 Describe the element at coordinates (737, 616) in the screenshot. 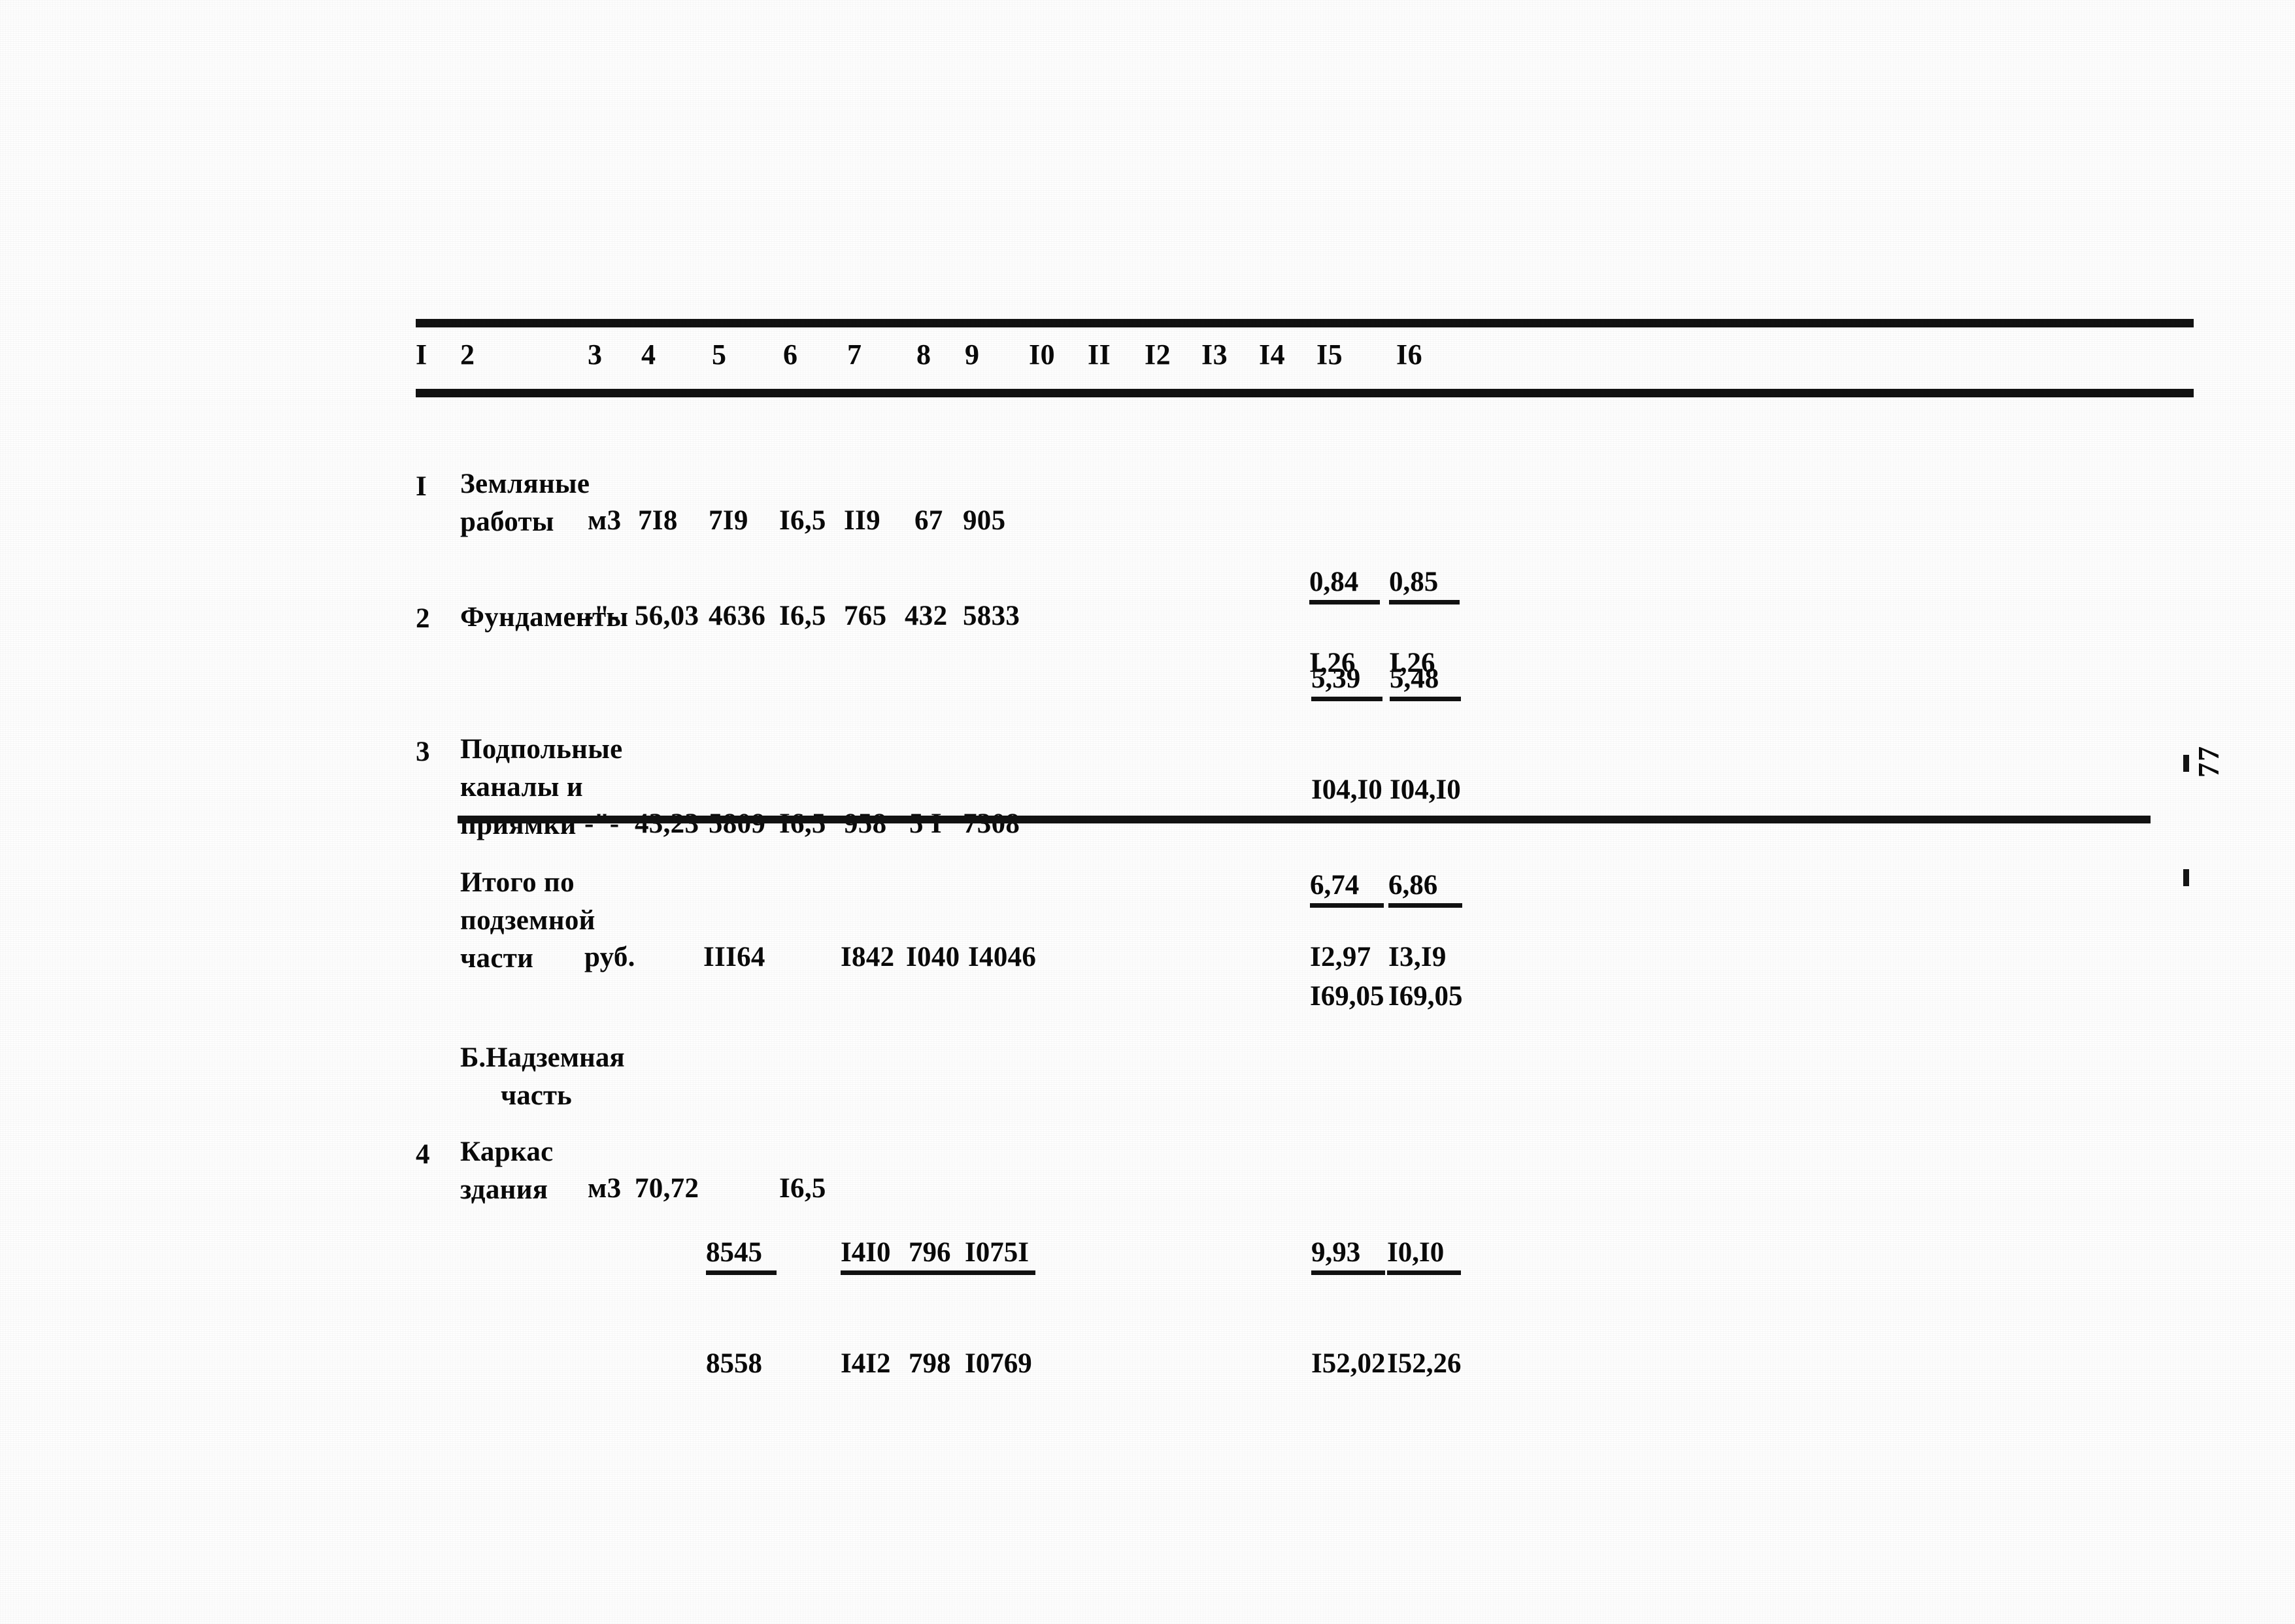

I see `value-col-5: 4636` at that location.